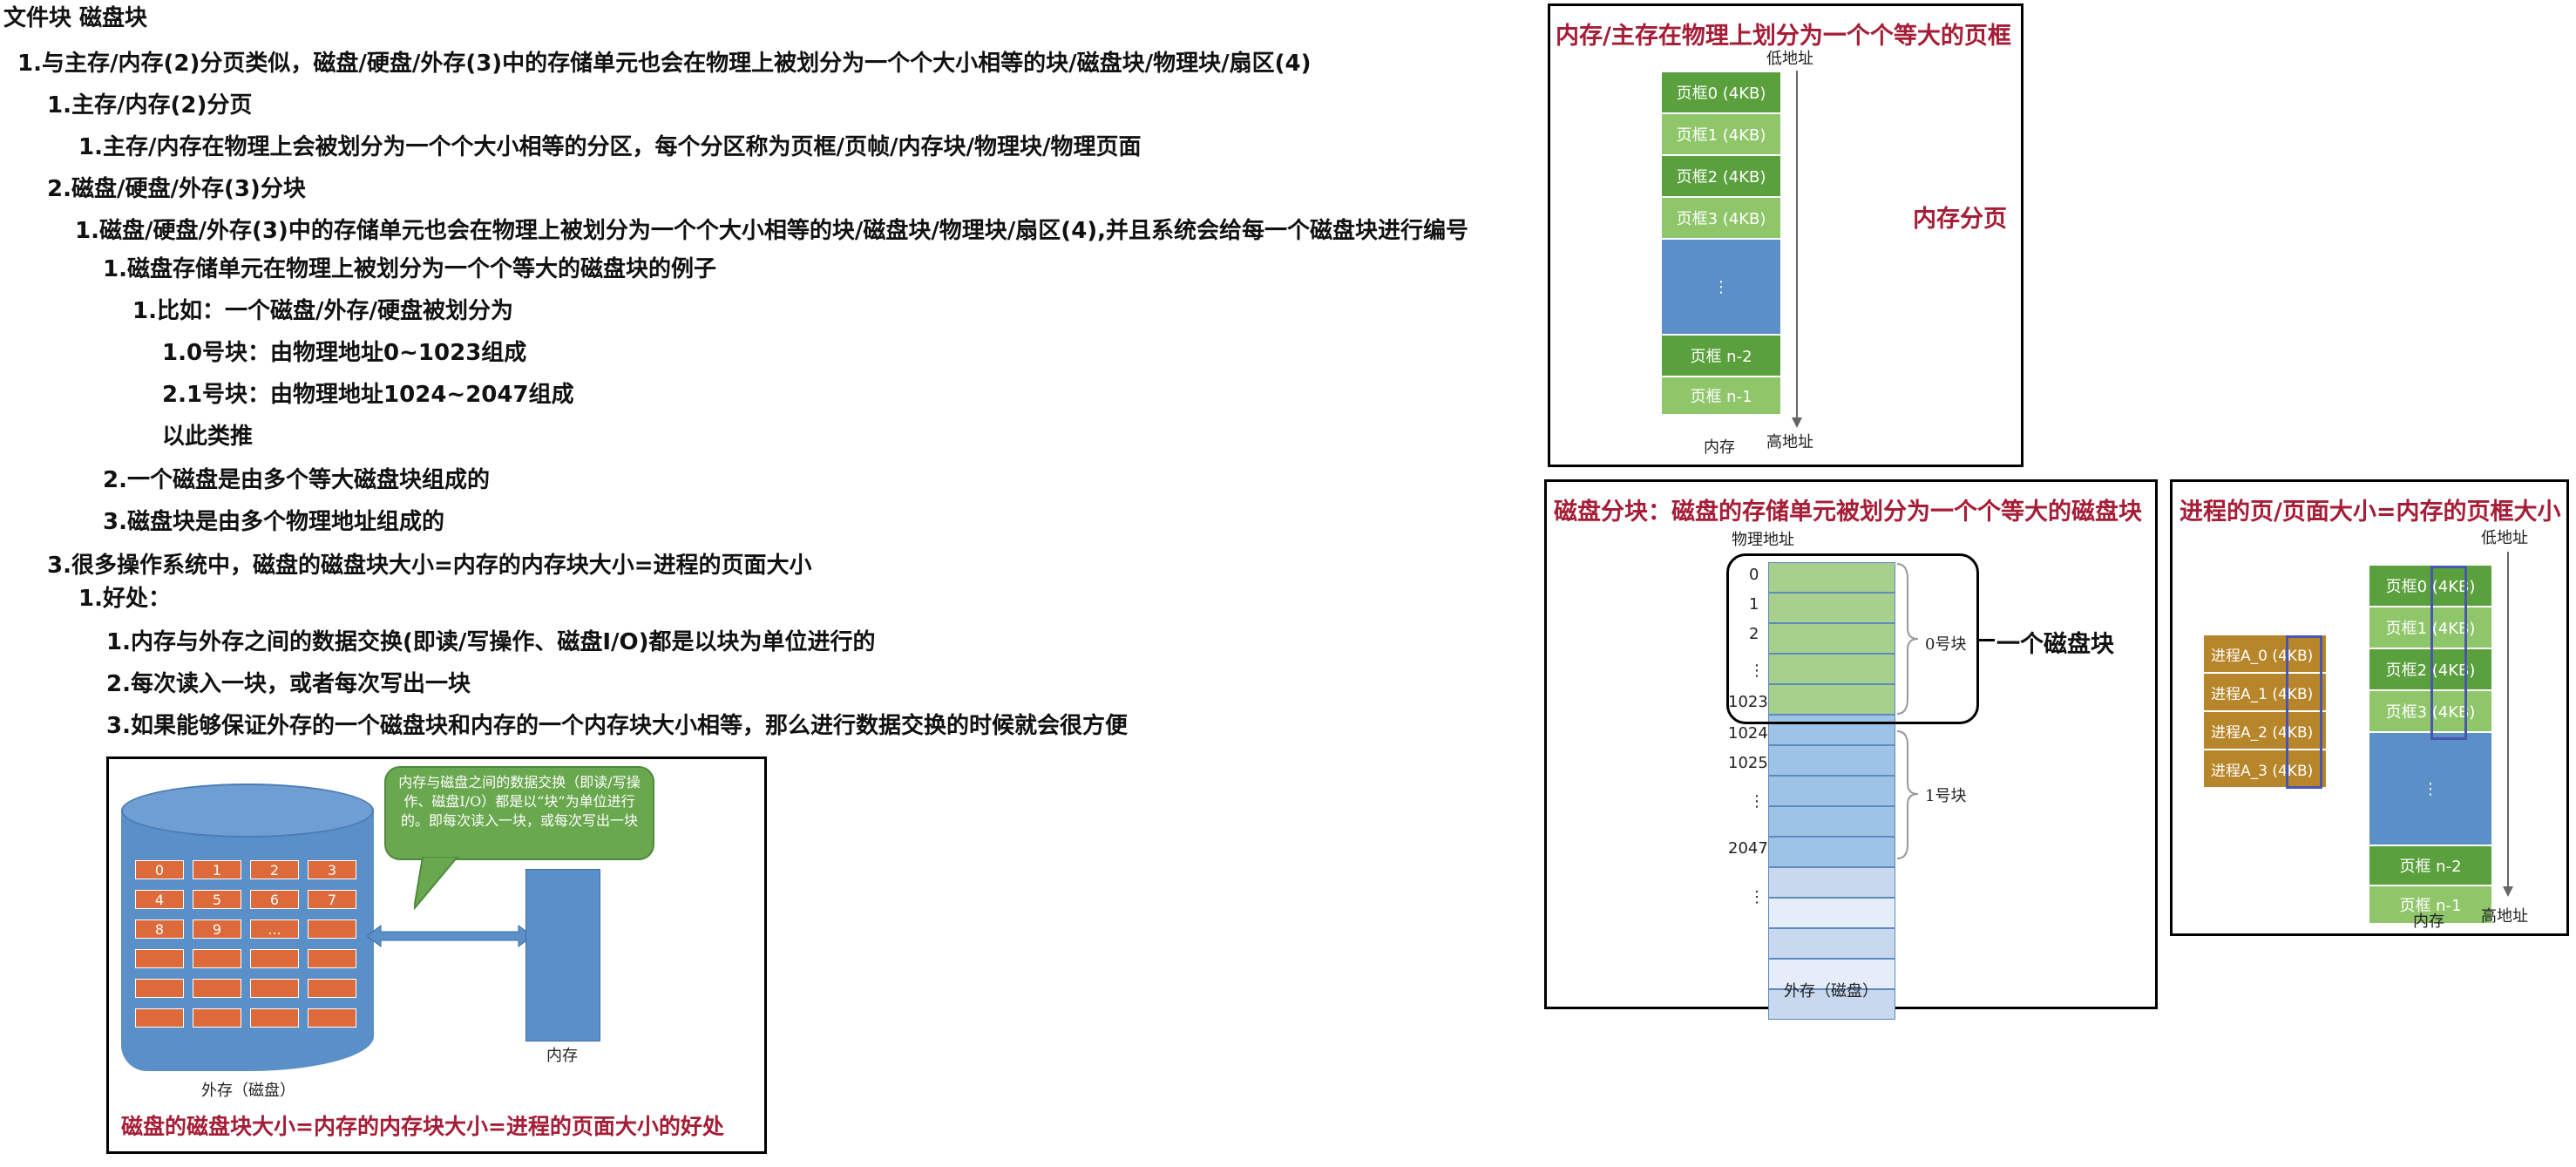 The image size is (2576, 1167). I want to click on one-block-label: 一个磁盘块, so click(2055, 644).